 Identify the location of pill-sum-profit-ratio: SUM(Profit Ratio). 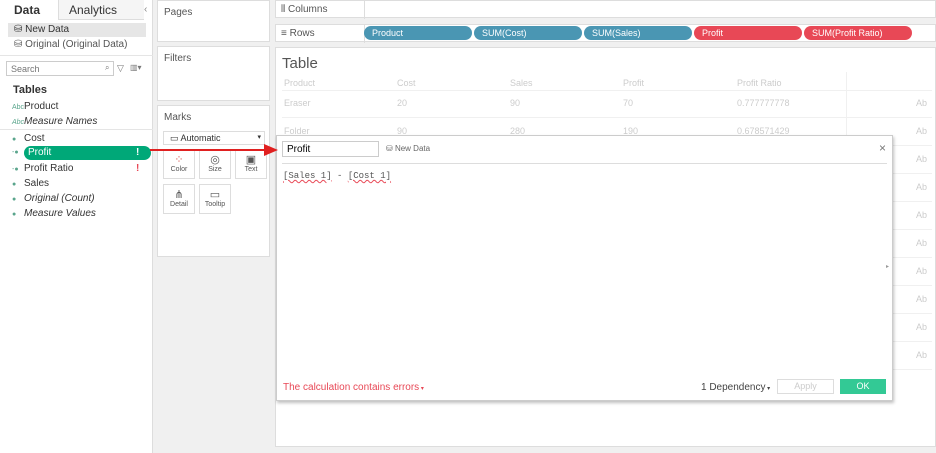
(858, 33).